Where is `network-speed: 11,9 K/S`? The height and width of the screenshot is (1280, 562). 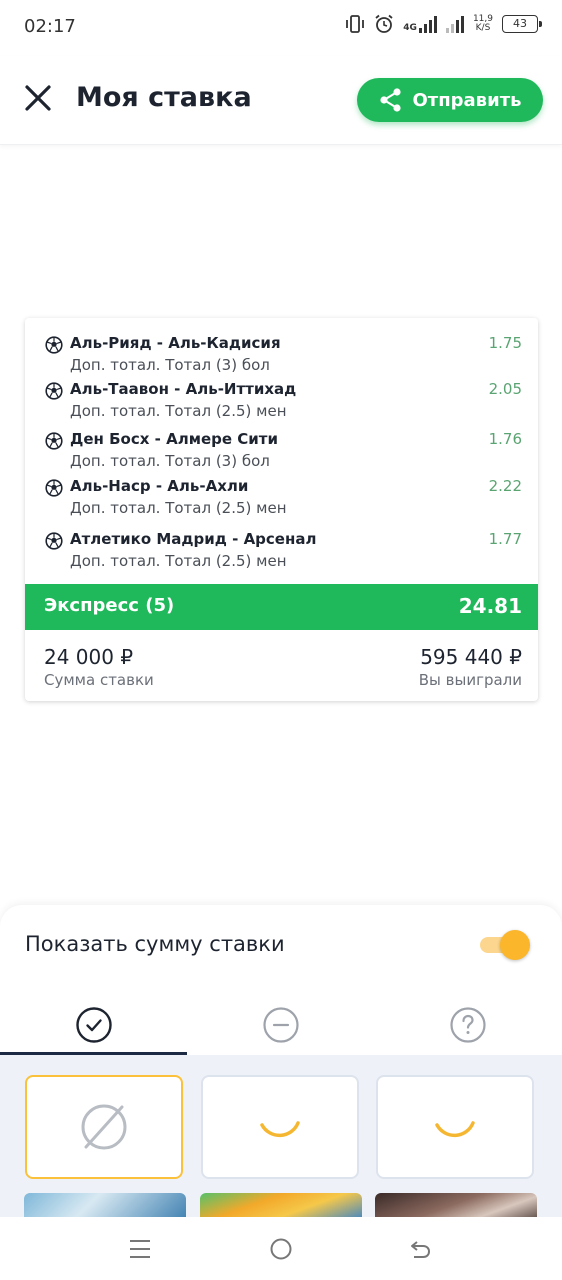
network-speed: 11,9 K/S is located at coordinates (483, 24).